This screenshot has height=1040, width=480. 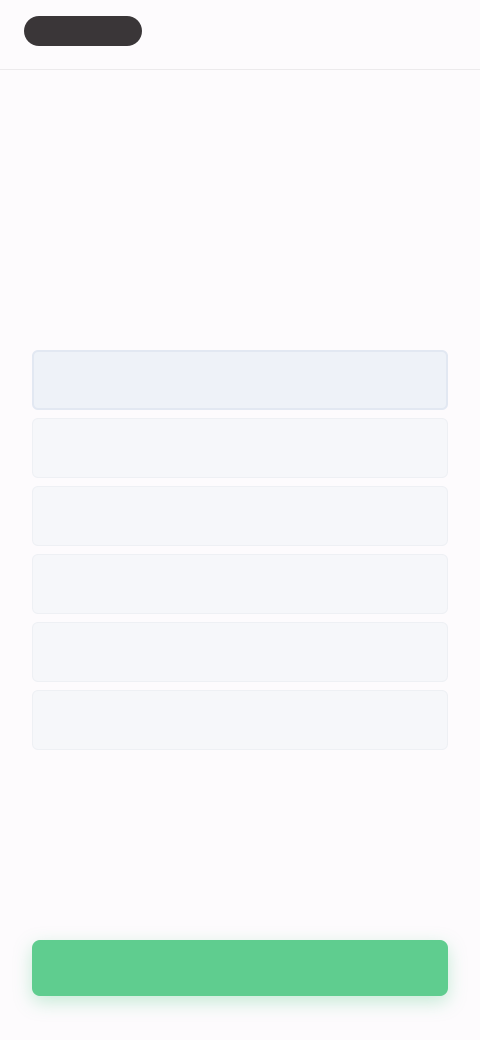 What do you see at coordinates (83, 31) in the screenshot?
I see `brand-logo` at bounding box center [83, 31].